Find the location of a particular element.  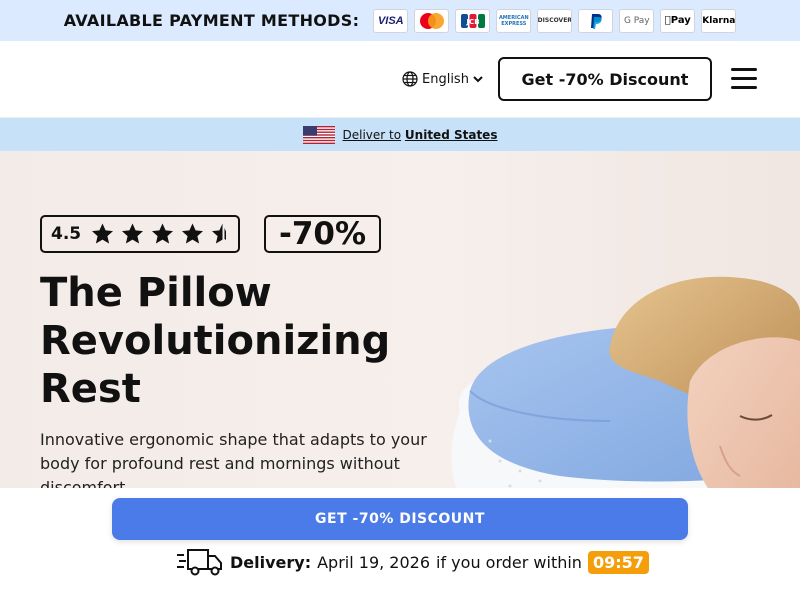

discount-badge: -70% is located at coordinates (322, 234).